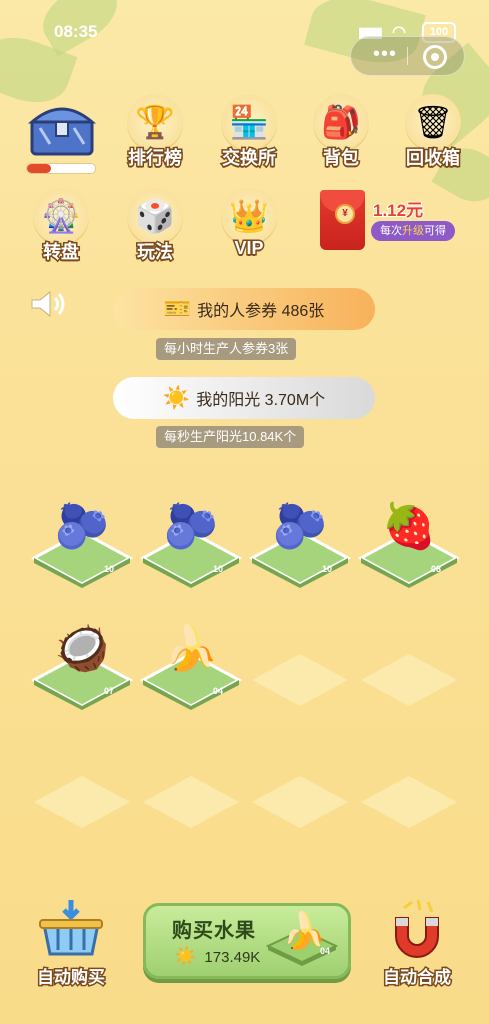  I want to click on vip-button: 👑 VIP, so click(249, 224).